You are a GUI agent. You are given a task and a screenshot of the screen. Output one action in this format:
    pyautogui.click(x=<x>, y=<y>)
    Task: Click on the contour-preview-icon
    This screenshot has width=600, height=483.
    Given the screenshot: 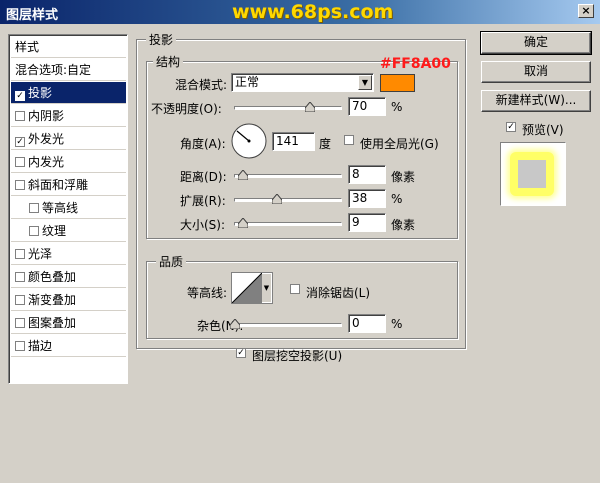 What is the action you would take?
    pyautogui.click(x=247, y=288)
    